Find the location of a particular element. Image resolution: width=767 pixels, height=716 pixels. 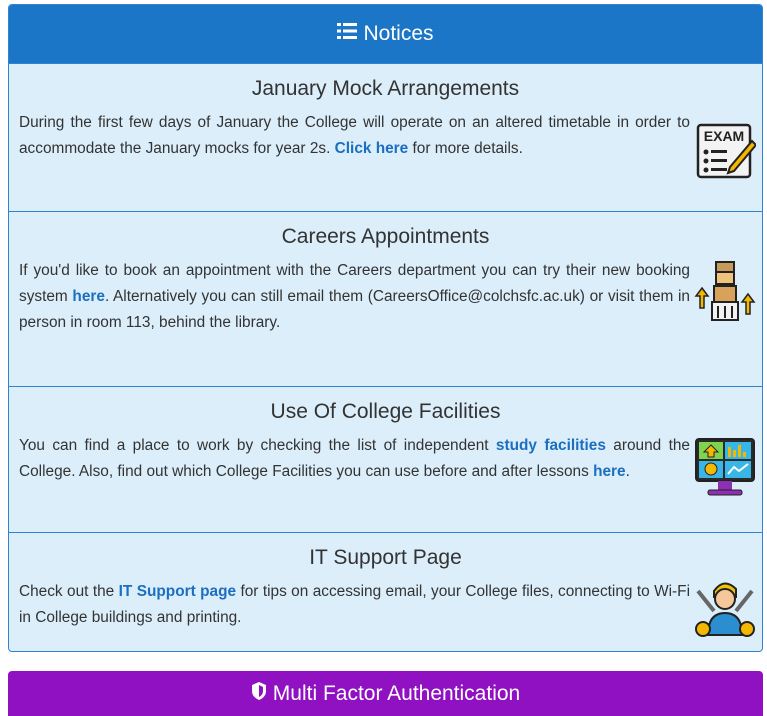

exam-icon-label: EXAM is located at coordinates (724, 136).